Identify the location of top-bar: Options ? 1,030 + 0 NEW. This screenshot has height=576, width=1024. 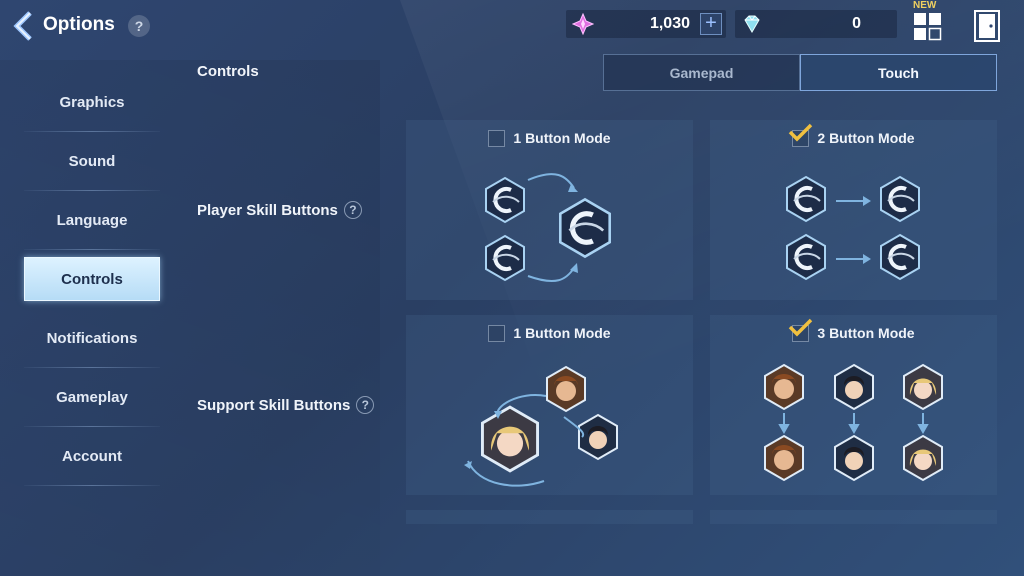
(512, 25).